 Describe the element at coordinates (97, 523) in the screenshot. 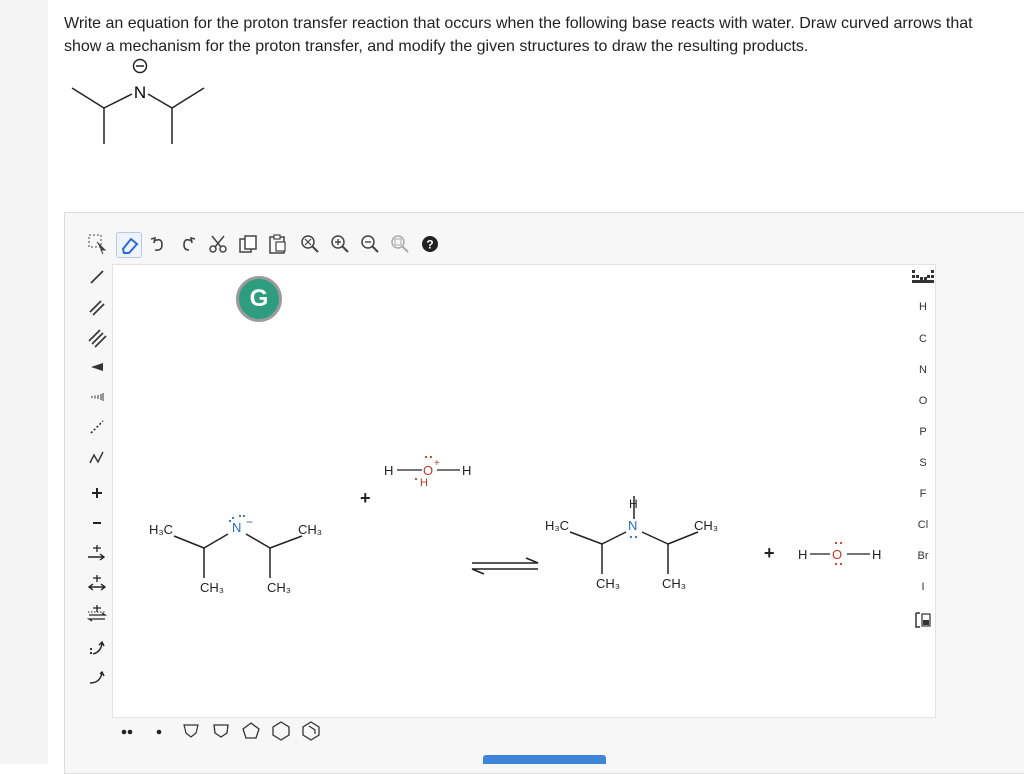

I see `negative-charge-tool` at that location.